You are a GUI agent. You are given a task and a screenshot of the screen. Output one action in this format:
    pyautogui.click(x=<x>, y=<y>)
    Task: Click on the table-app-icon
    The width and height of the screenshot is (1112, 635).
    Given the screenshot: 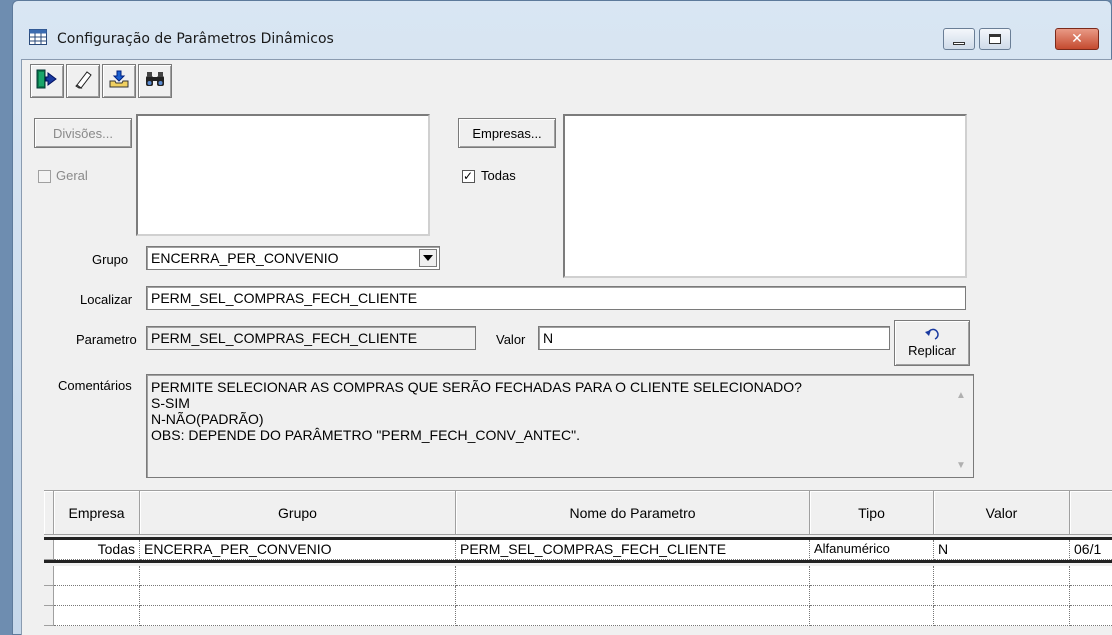 What is the action you would take?
    pyautogui.click(x=38, y=37)
    